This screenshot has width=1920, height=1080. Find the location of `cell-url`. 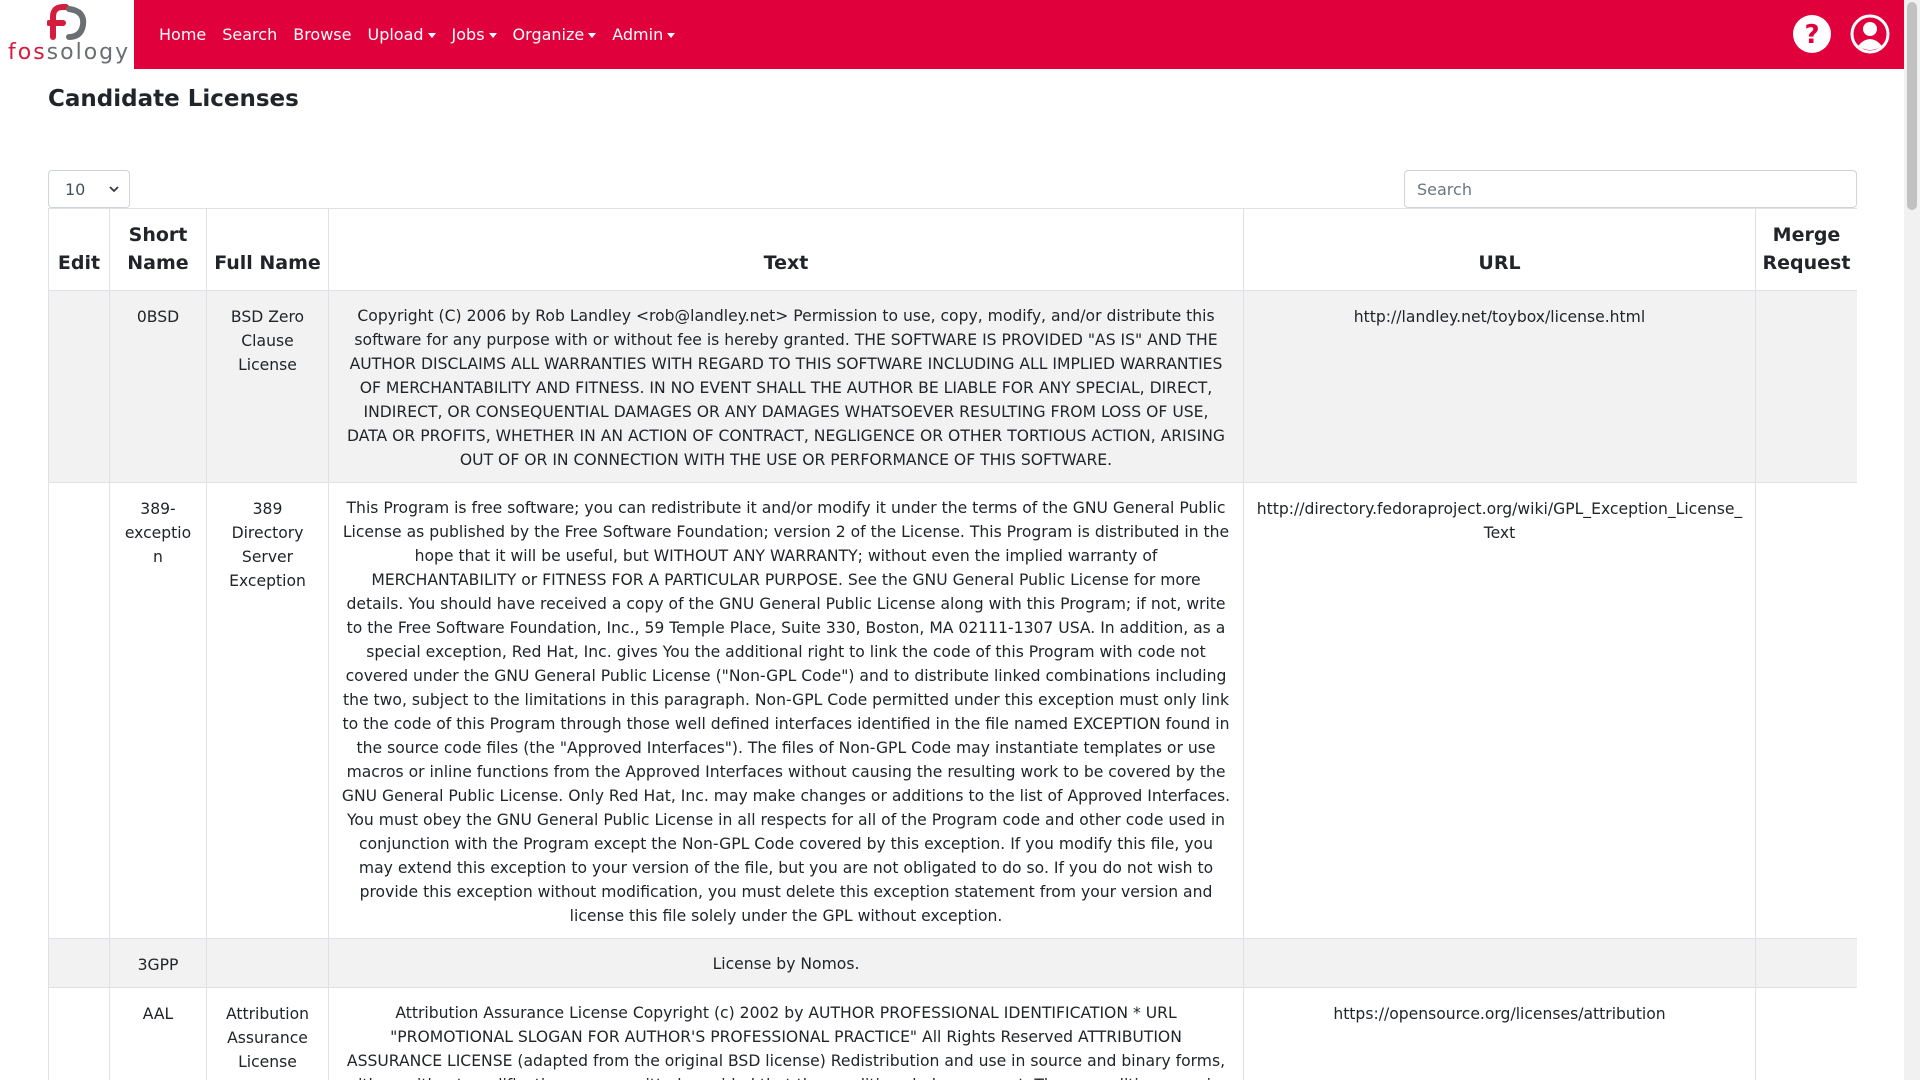

cell-url is located at coordinates (1499, 963).